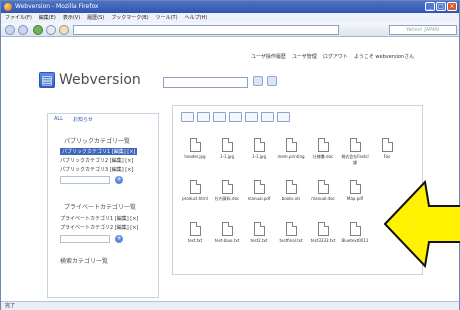  I want to click on file-item: 仕様書.doc, so click(323, 149).